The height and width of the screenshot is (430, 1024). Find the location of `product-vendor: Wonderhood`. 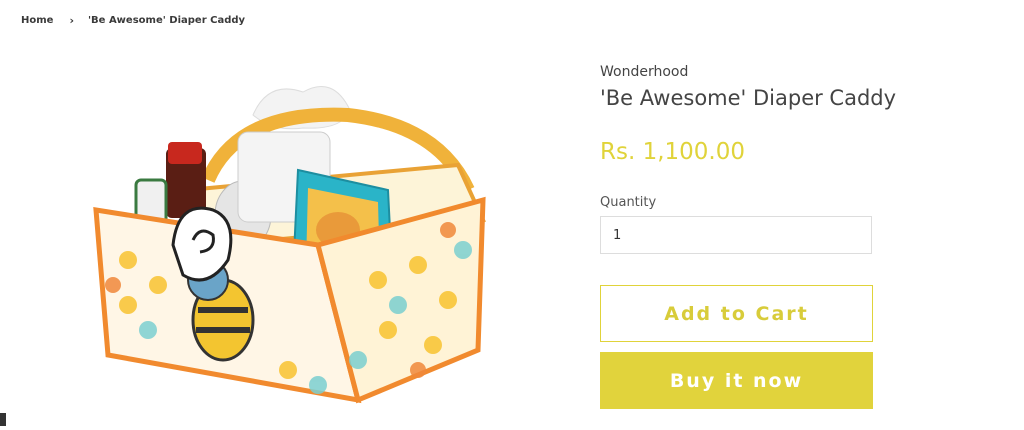

product-vendor: Wonderhood is located at coordinates (644, 72).